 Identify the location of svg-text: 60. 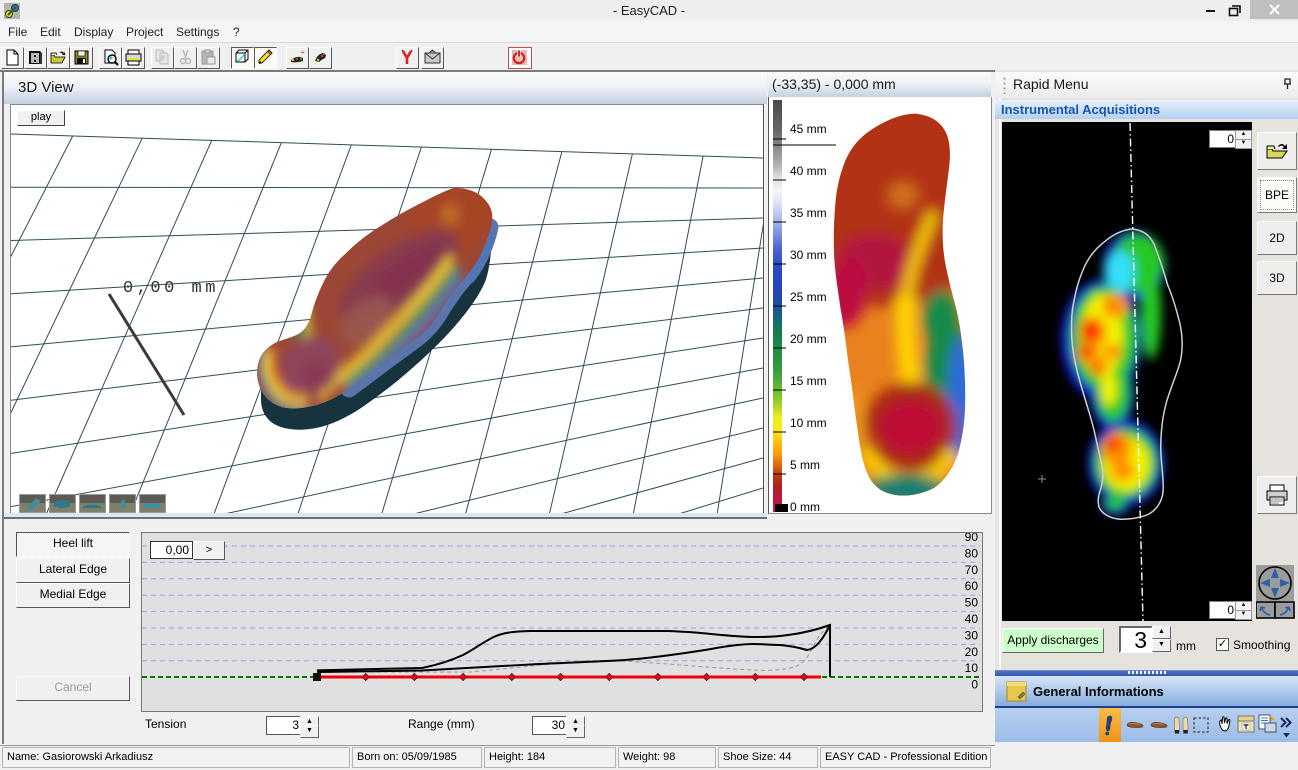
(972, 586).